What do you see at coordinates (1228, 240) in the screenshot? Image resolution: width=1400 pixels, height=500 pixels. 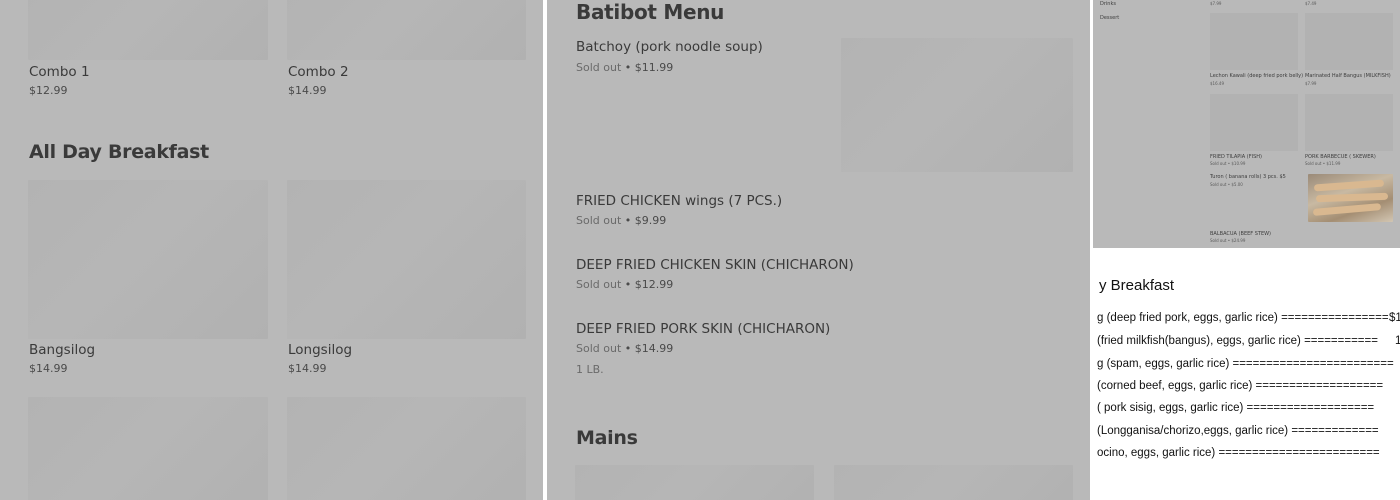 I see `item-price: Sold out • $24.99` at bounding box center [1228, 240].